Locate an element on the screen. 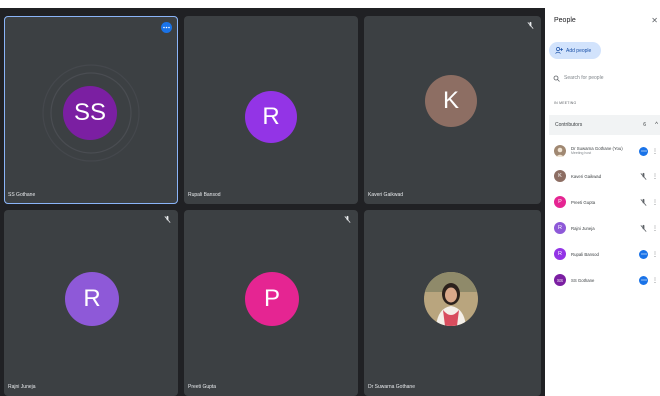 The height and width of the screenshot is (396, 660). video-tile-rupali-bansod: R Rupali Bansod is located at coordinates (271, 110).